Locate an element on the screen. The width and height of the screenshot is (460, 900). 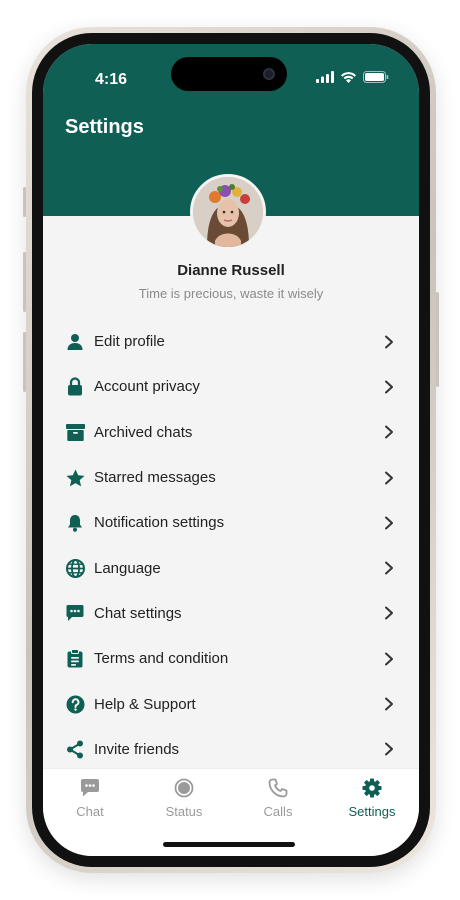
tab-bar: Chat Status Calls Settings is located at coordinates (231, 812).